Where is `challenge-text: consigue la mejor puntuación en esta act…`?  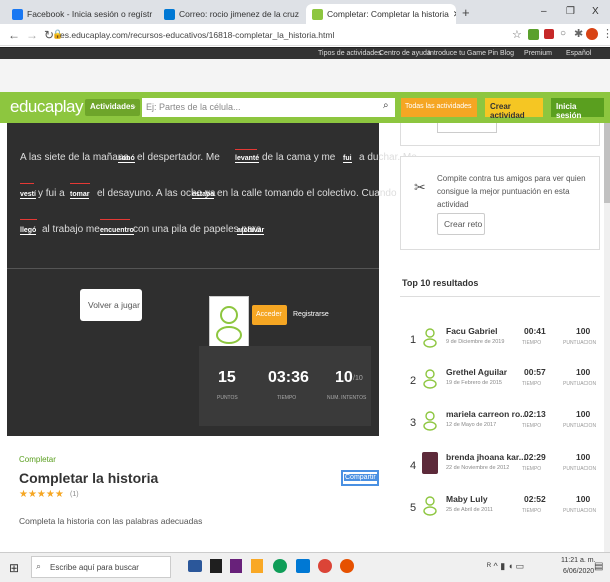 challenge-text: consigue la mejor puntuación en esta act… is located at coordinates (503, 198).